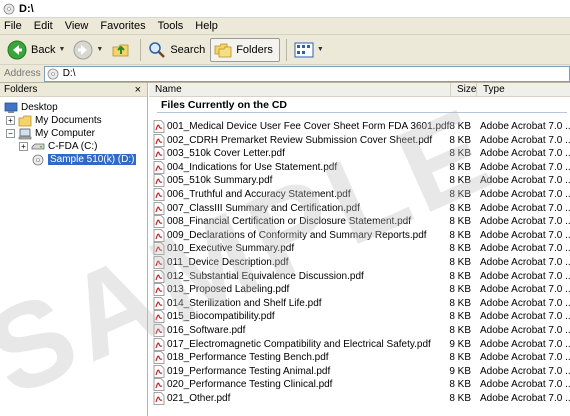 This screenshot has height=416, width=570. I want to click on tree-item-my-documents: + My Documents, so click(54, 120).